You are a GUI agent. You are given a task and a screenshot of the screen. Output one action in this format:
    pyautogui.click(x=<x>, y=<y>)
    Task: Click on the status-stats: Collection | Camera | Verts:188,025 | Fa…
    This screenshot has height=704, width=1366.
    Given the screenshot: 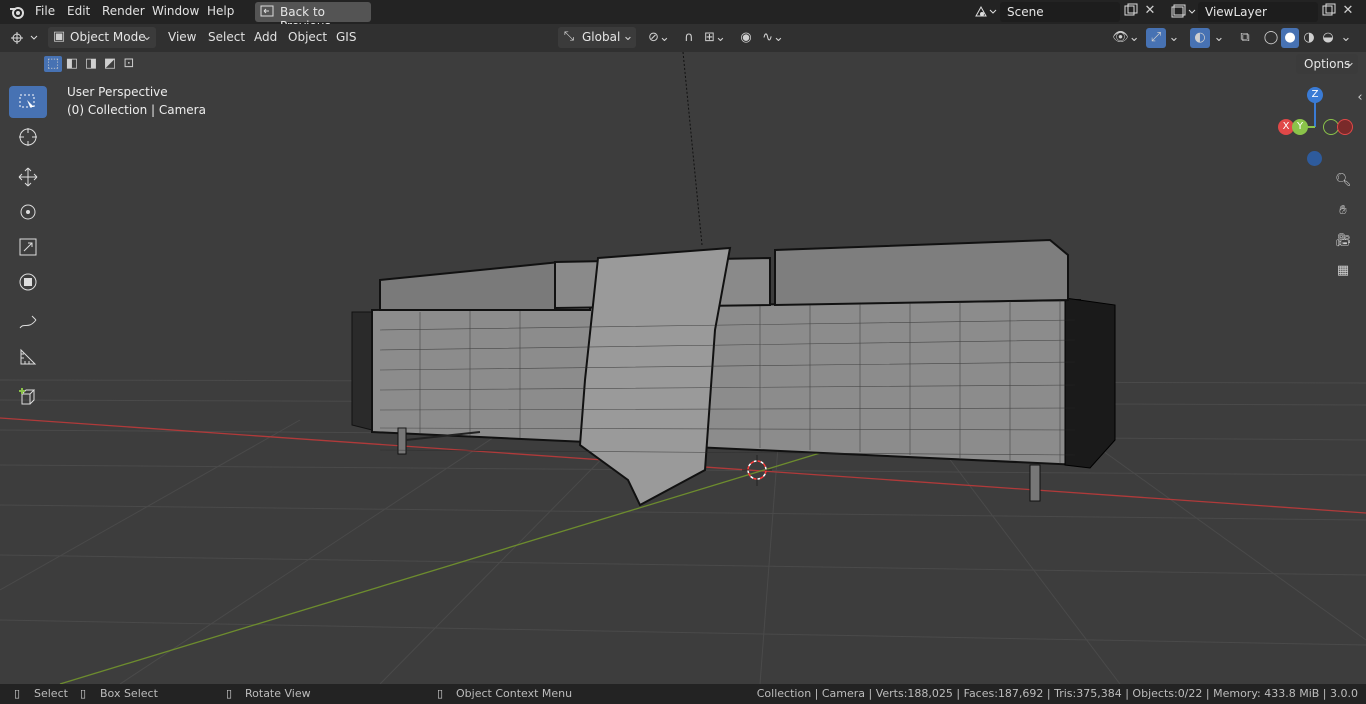 What is the action you would take?
    pyautogui.click(x=1057, y=693)
    